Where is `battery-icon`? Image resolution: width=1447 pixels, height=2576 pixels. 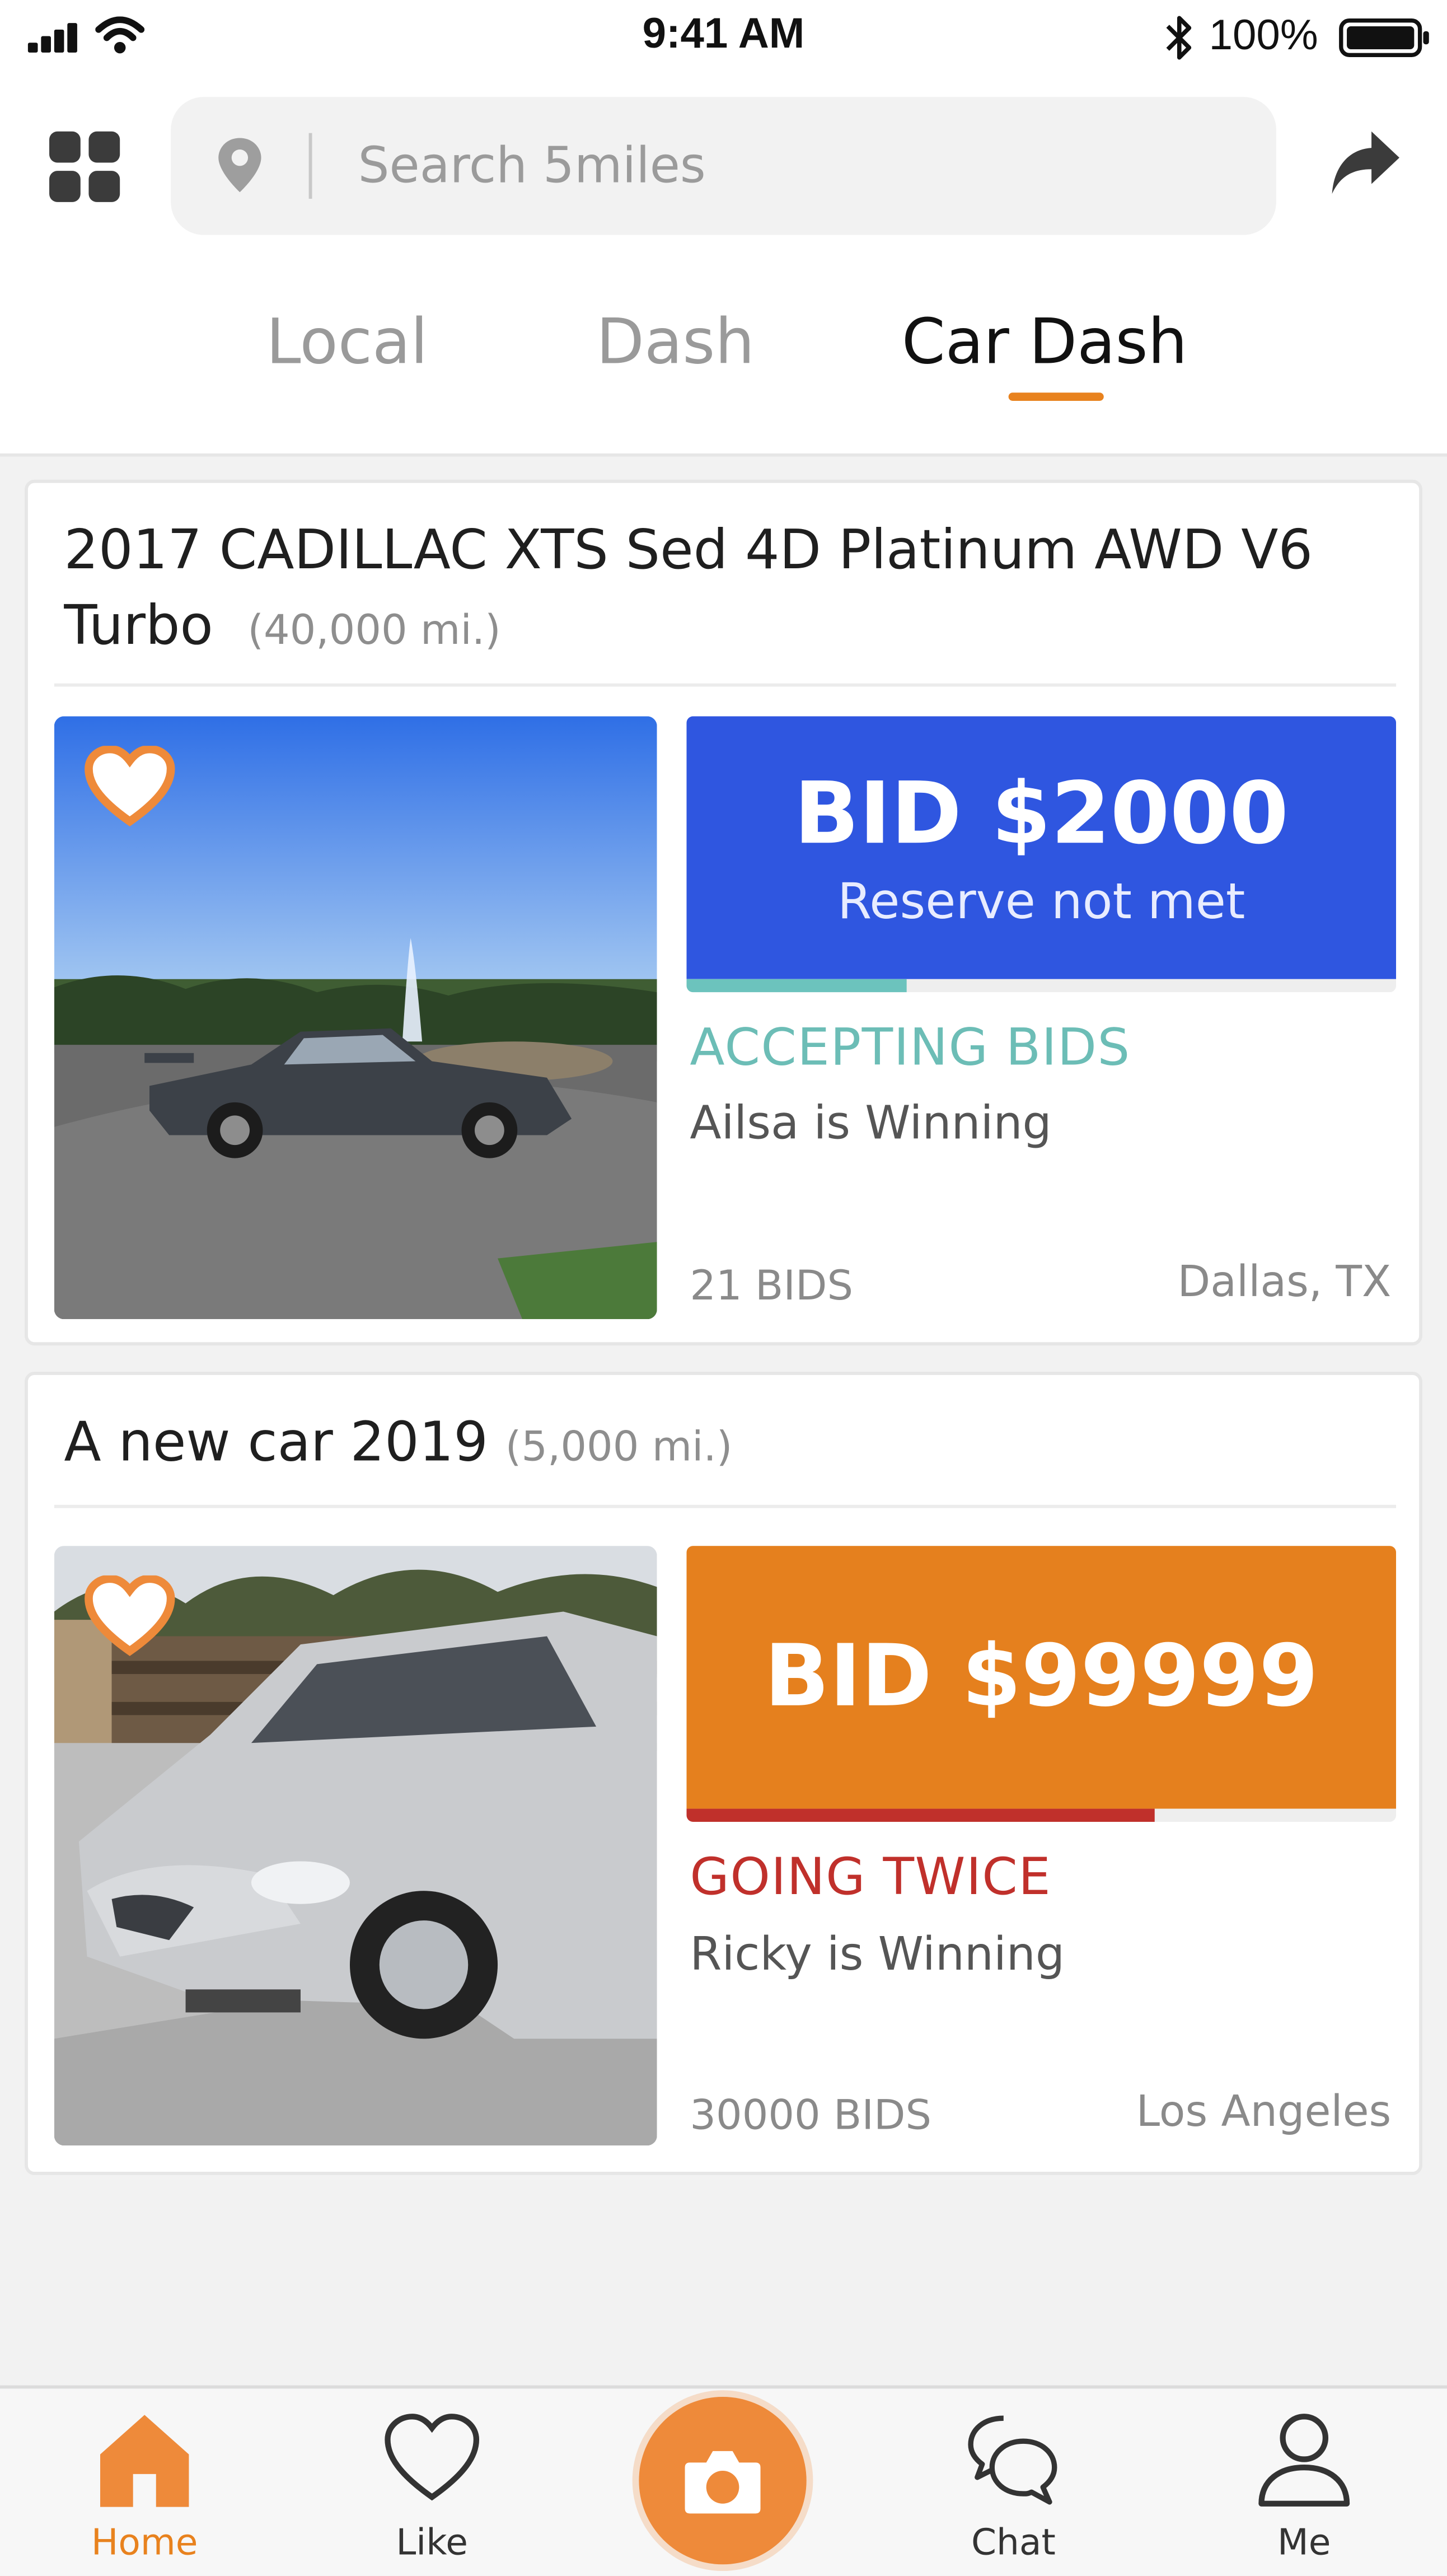 battery-icon is located at coordinates (1384, 38).